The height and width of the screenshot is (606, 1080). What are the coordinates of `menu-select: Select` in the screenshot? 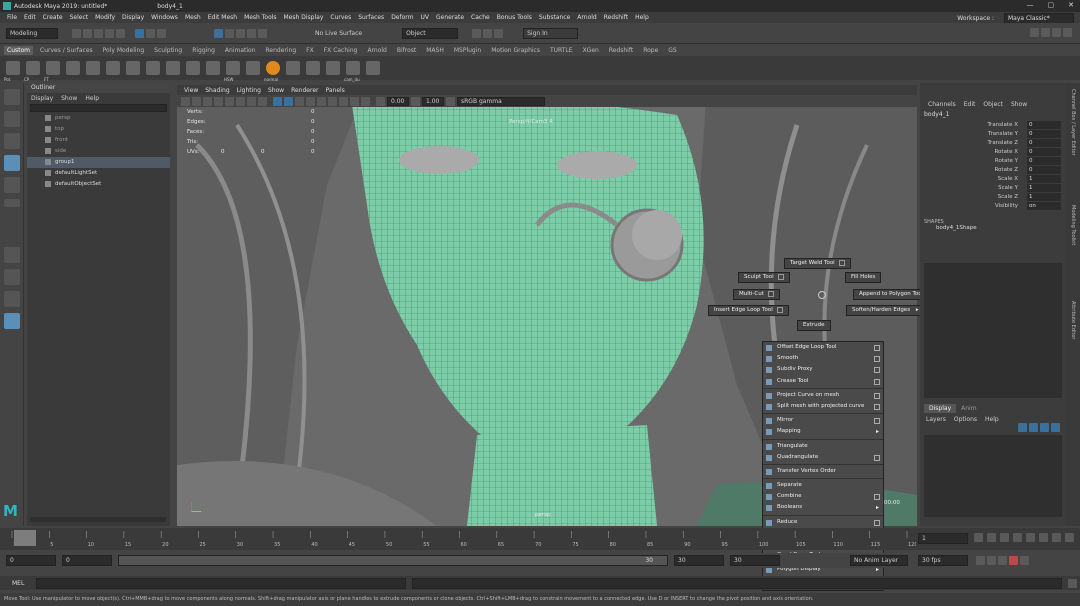 It's located at (79, 17).